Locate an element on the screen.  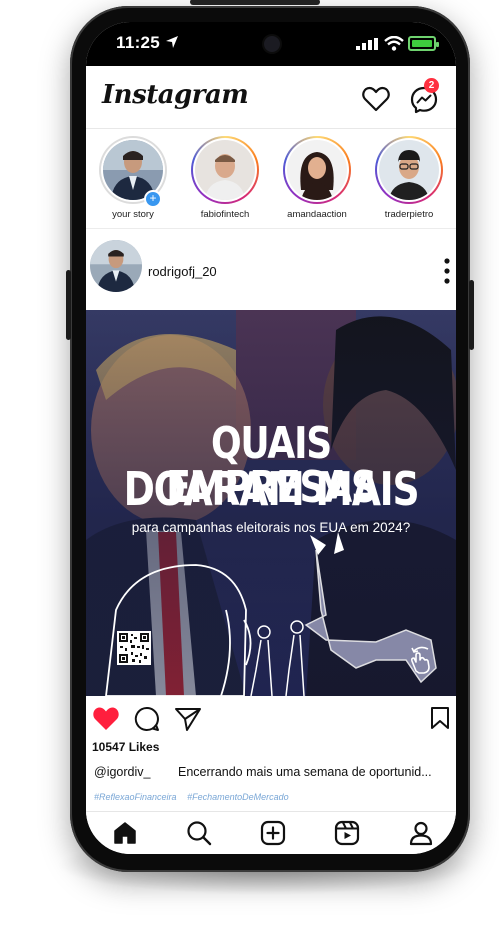
story-label: fabiofintech is located at coordinates (225, 214).